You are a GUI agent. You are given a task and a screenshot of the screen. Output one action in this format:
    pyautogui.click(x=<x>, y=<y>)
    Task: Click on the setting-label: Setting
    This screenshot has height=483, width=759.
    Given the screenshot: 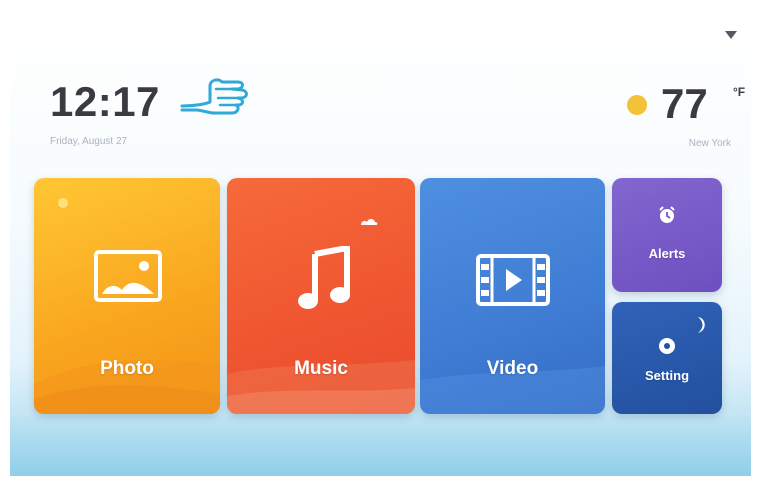 What is the action you would take?
    pyautogui.click(x=667, y=375)
    